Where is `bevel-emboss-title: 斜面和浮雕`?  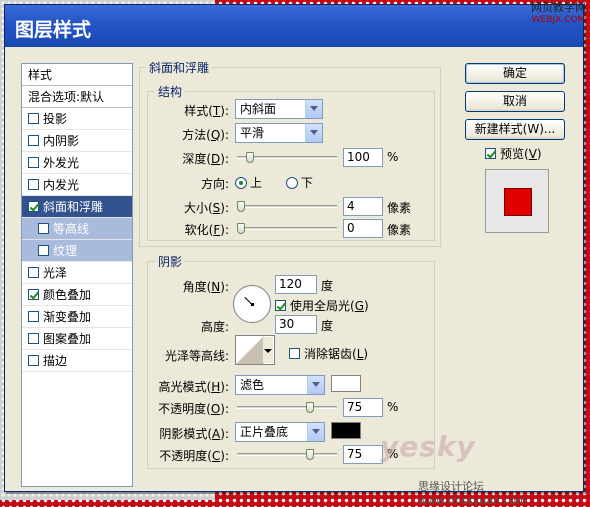
bevel-emboss-title: 斜面和浮雕 is located at coordinates (179, 67).